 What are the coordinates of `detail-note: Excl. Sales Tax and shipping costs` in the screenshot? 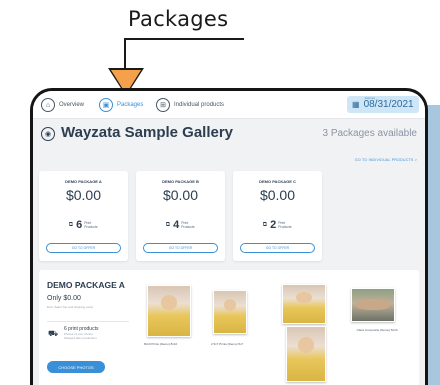 It's located at (70, 307).